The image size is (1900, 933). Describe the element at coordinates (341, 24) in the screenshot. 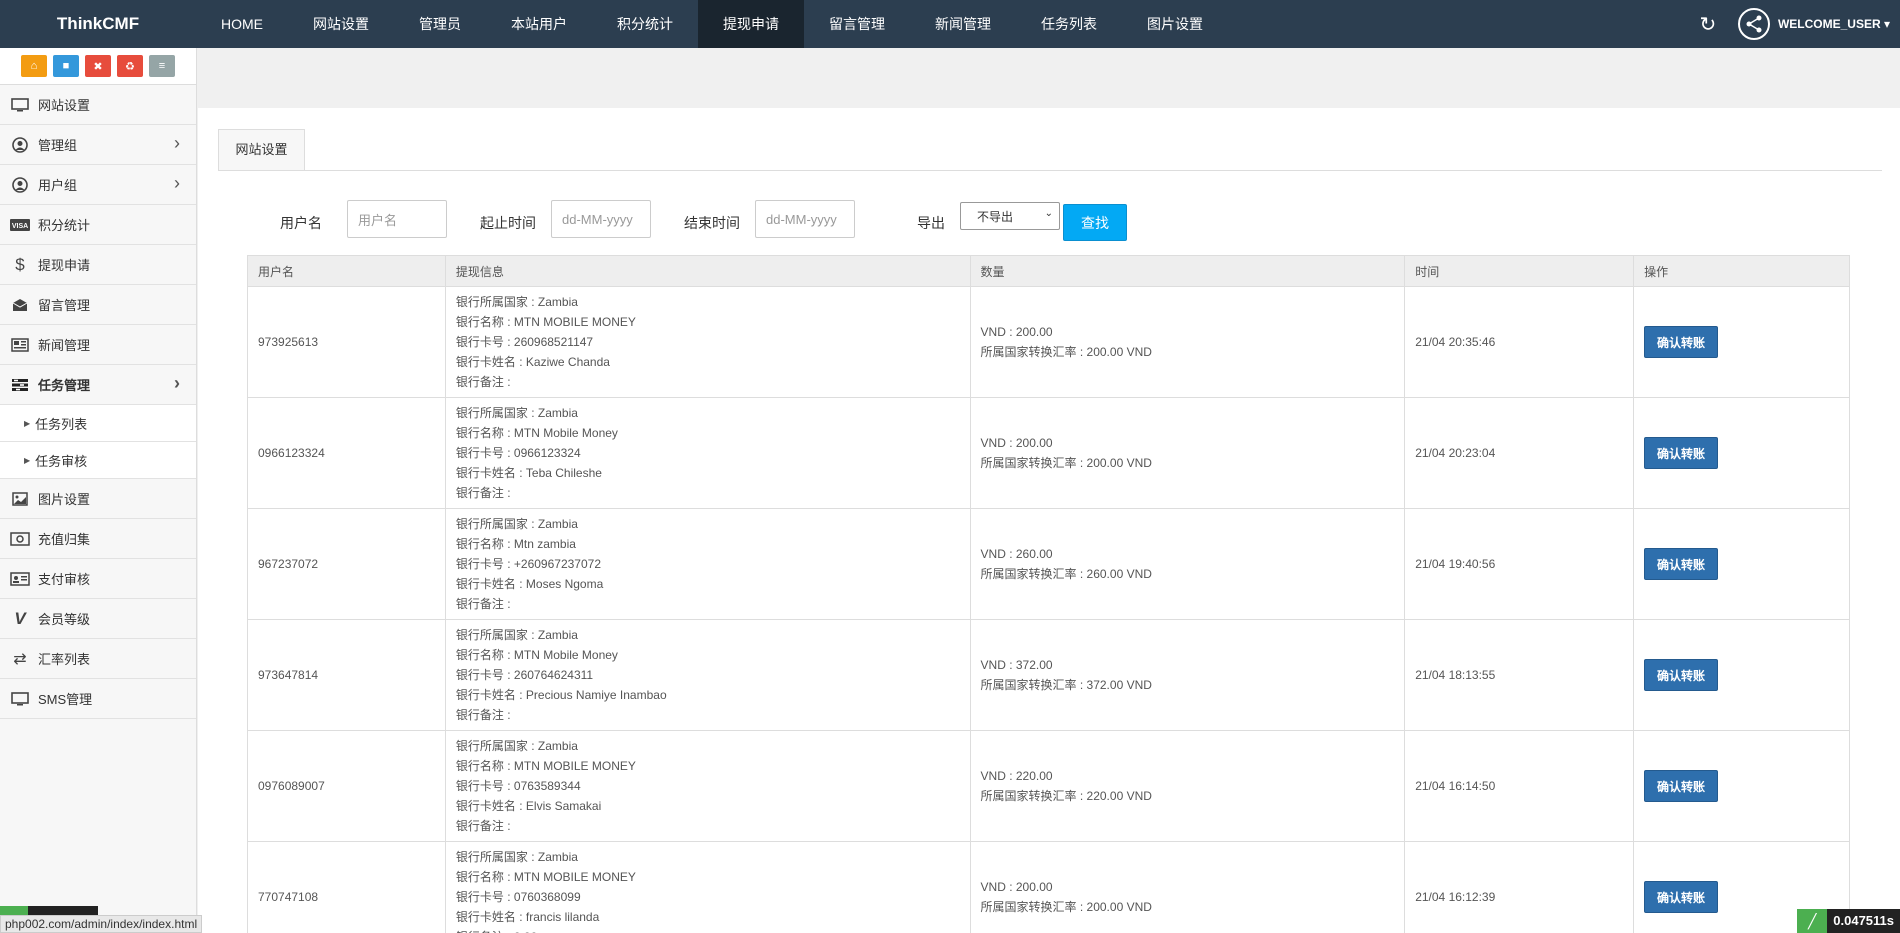

I see `nav-item-1: 网站设置` at that location.